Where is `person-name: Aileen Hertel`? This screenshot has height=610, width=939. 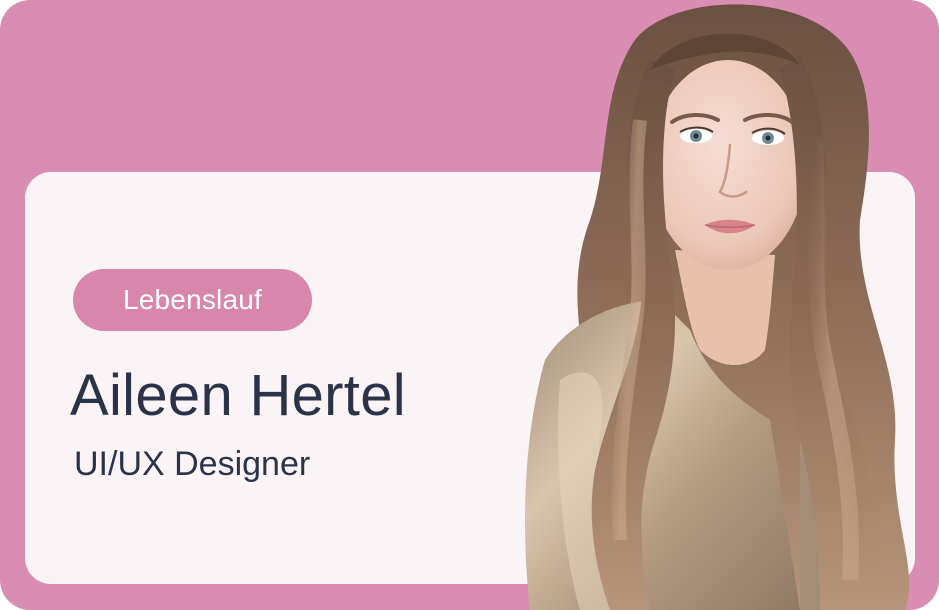
person-name: Aileen Hertel is located at coordinates (238, 395).